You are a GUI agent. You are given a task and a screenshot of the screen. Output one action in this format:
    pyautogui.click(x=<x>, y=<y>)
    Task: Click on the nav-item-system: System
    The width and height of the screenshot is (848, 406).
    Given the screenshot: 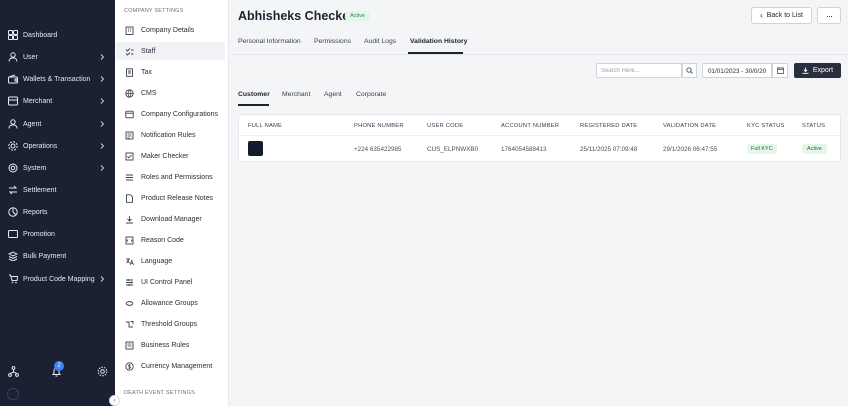 What is the action you would take?
    pyautogui.click(x=57, y=168)
    